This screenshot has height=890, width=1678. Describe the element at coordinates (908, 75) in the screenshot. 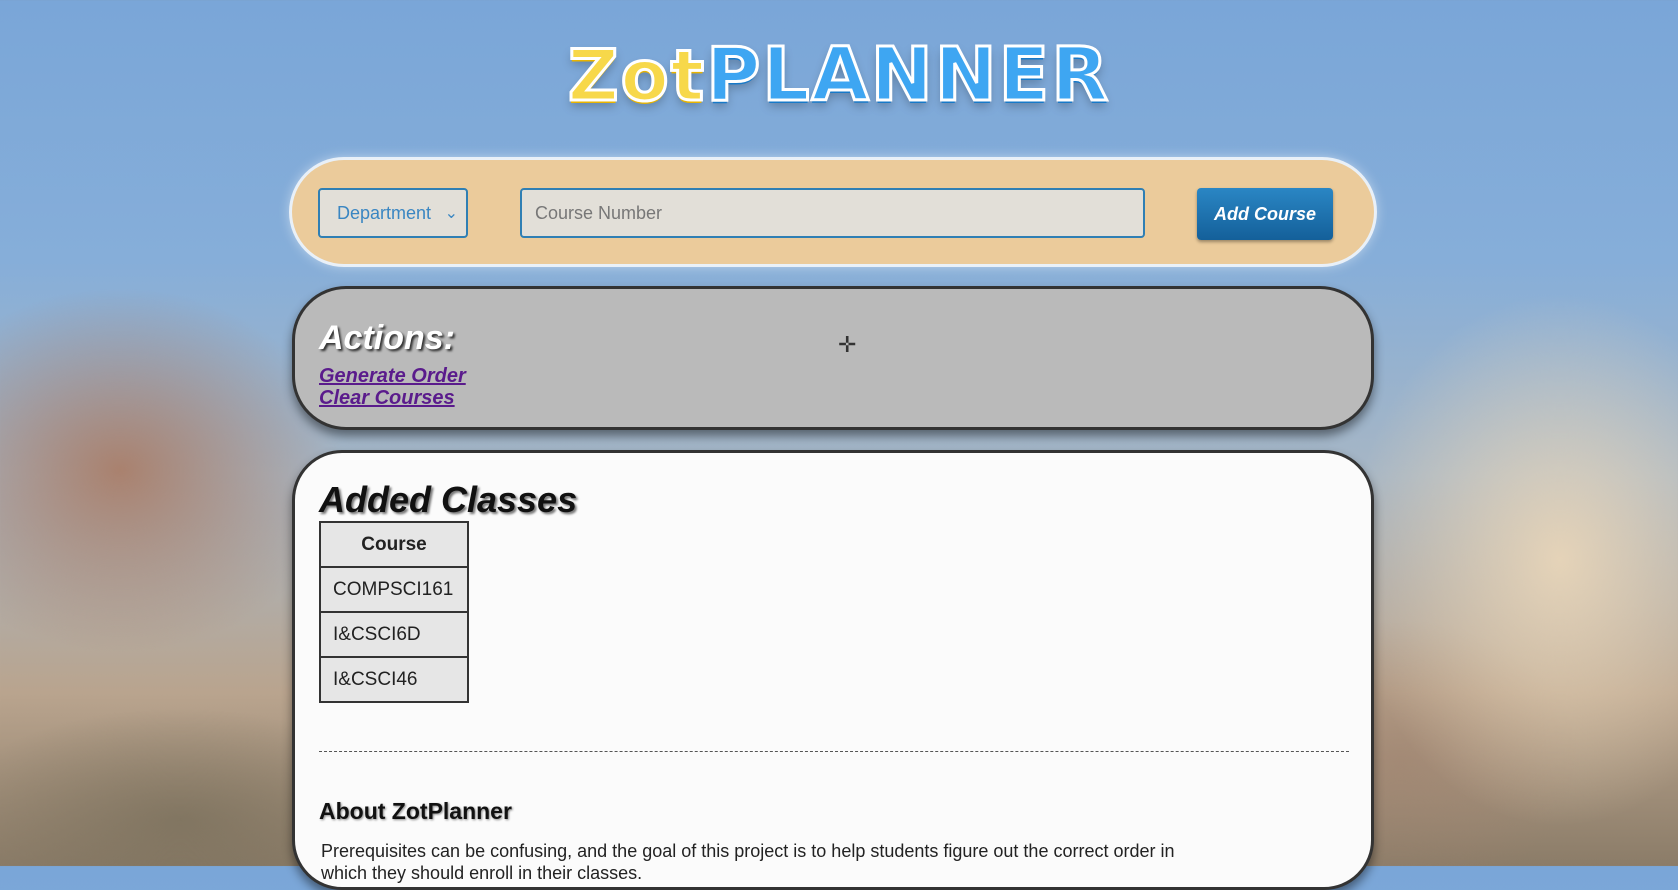

I see `logo-planner: PLANNER` at that location.